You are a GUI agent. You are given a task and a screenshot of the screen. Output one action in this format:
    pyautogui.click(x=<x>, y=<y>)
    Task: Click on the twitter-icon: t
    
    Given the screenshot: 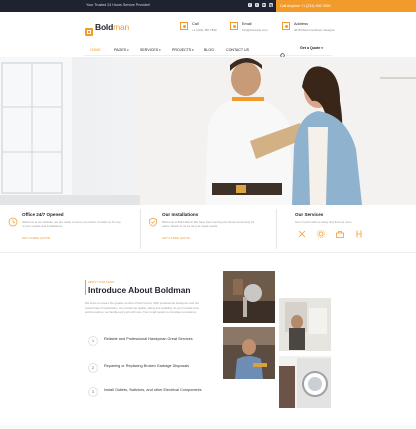 What is the action you would take?
    pyautogui.click(x=257, y=5)
    